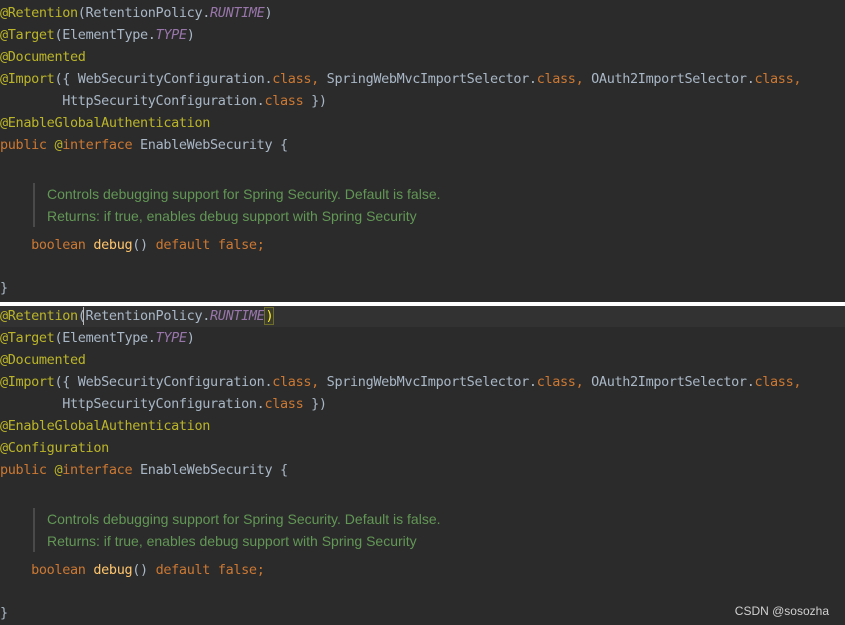 The height and width of the screenshot is (625, 845). Describe the element at coordinates (781, 611) in the screenshot. I see `watermark: CSDN @sosozha` at that location.